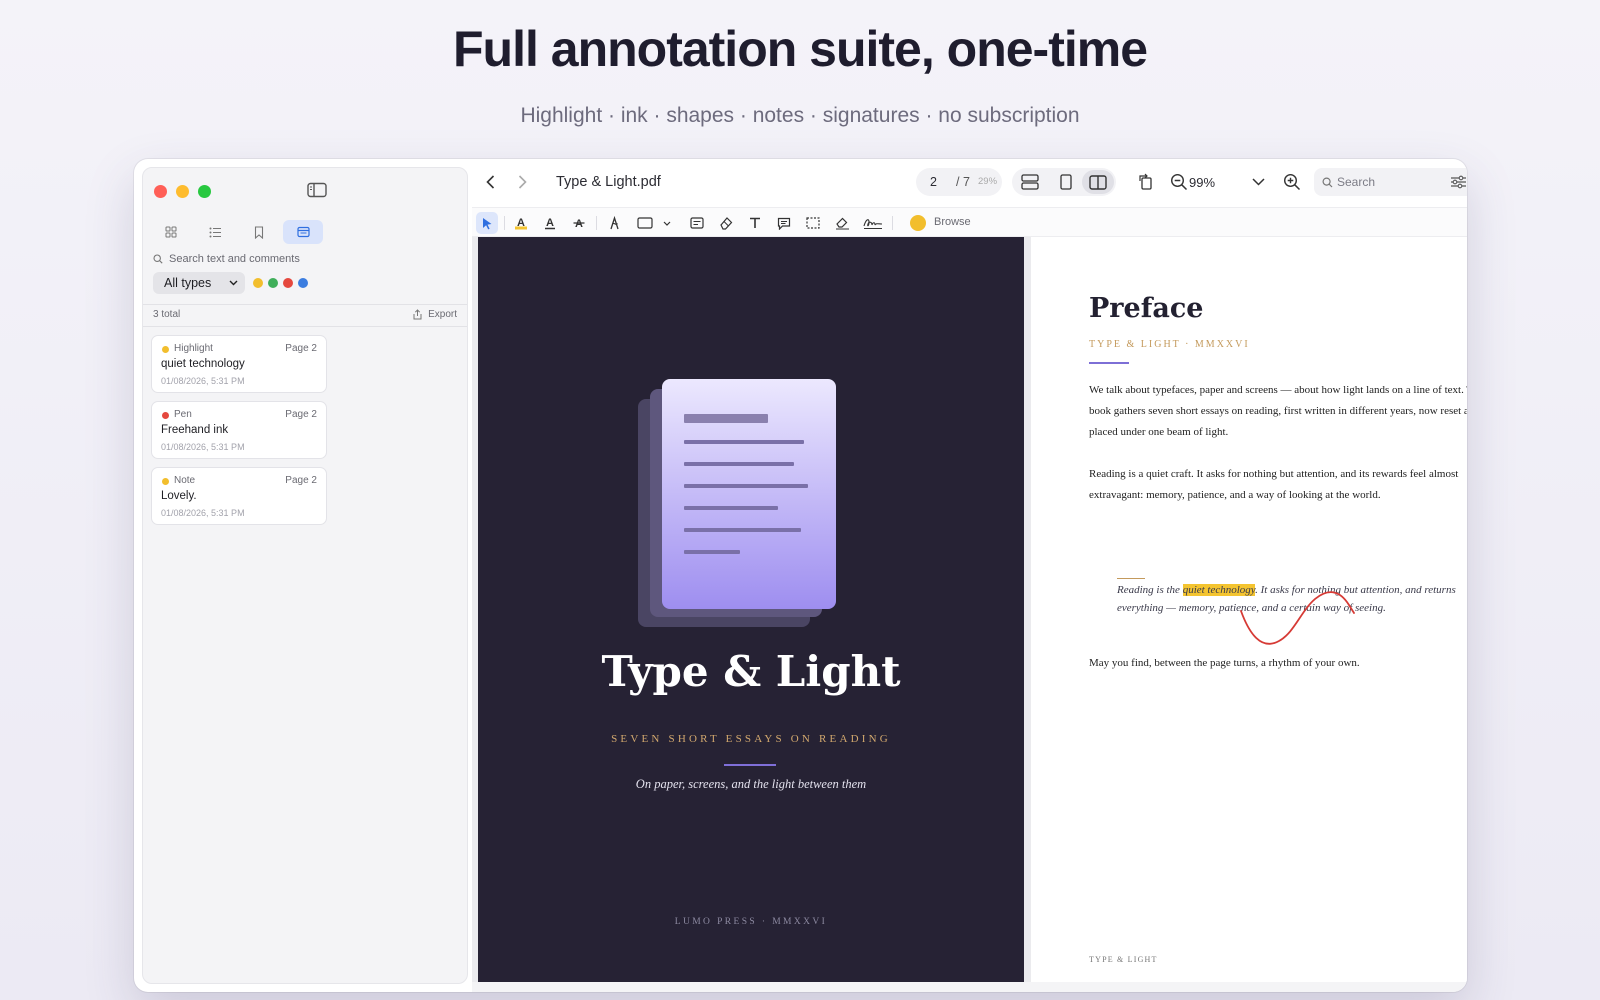 This screenshot has height=1000, width=1600. I want to click on area-select-tool, so click(813, 223).